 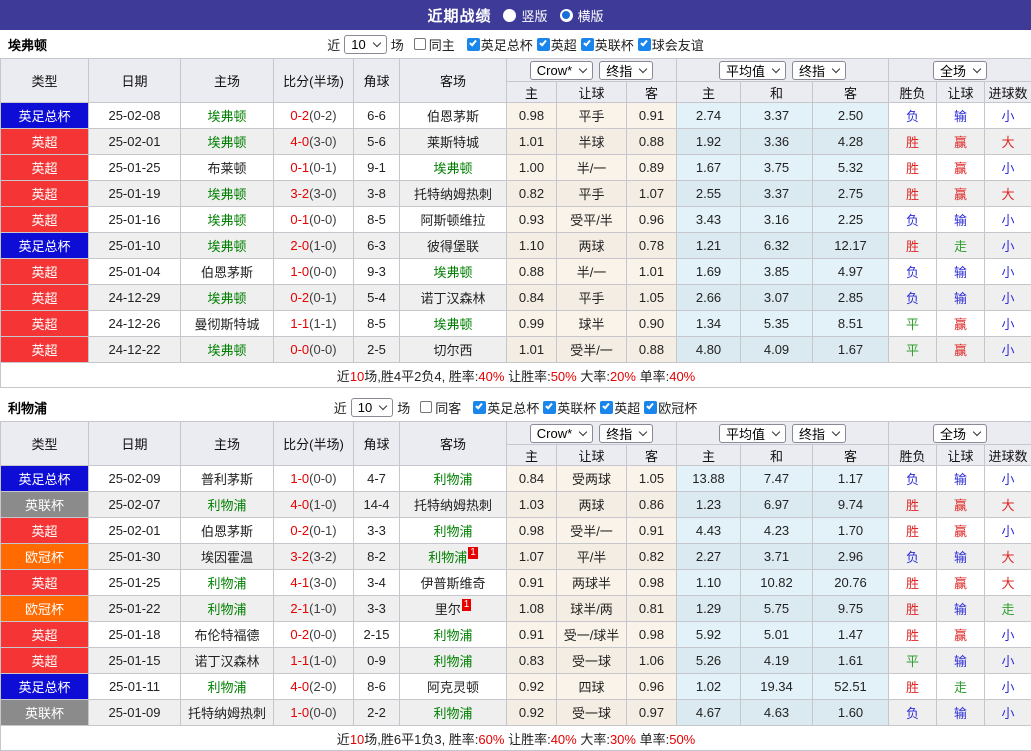 I want to click on summary-text: 单率:, so click(x=652, y=376).